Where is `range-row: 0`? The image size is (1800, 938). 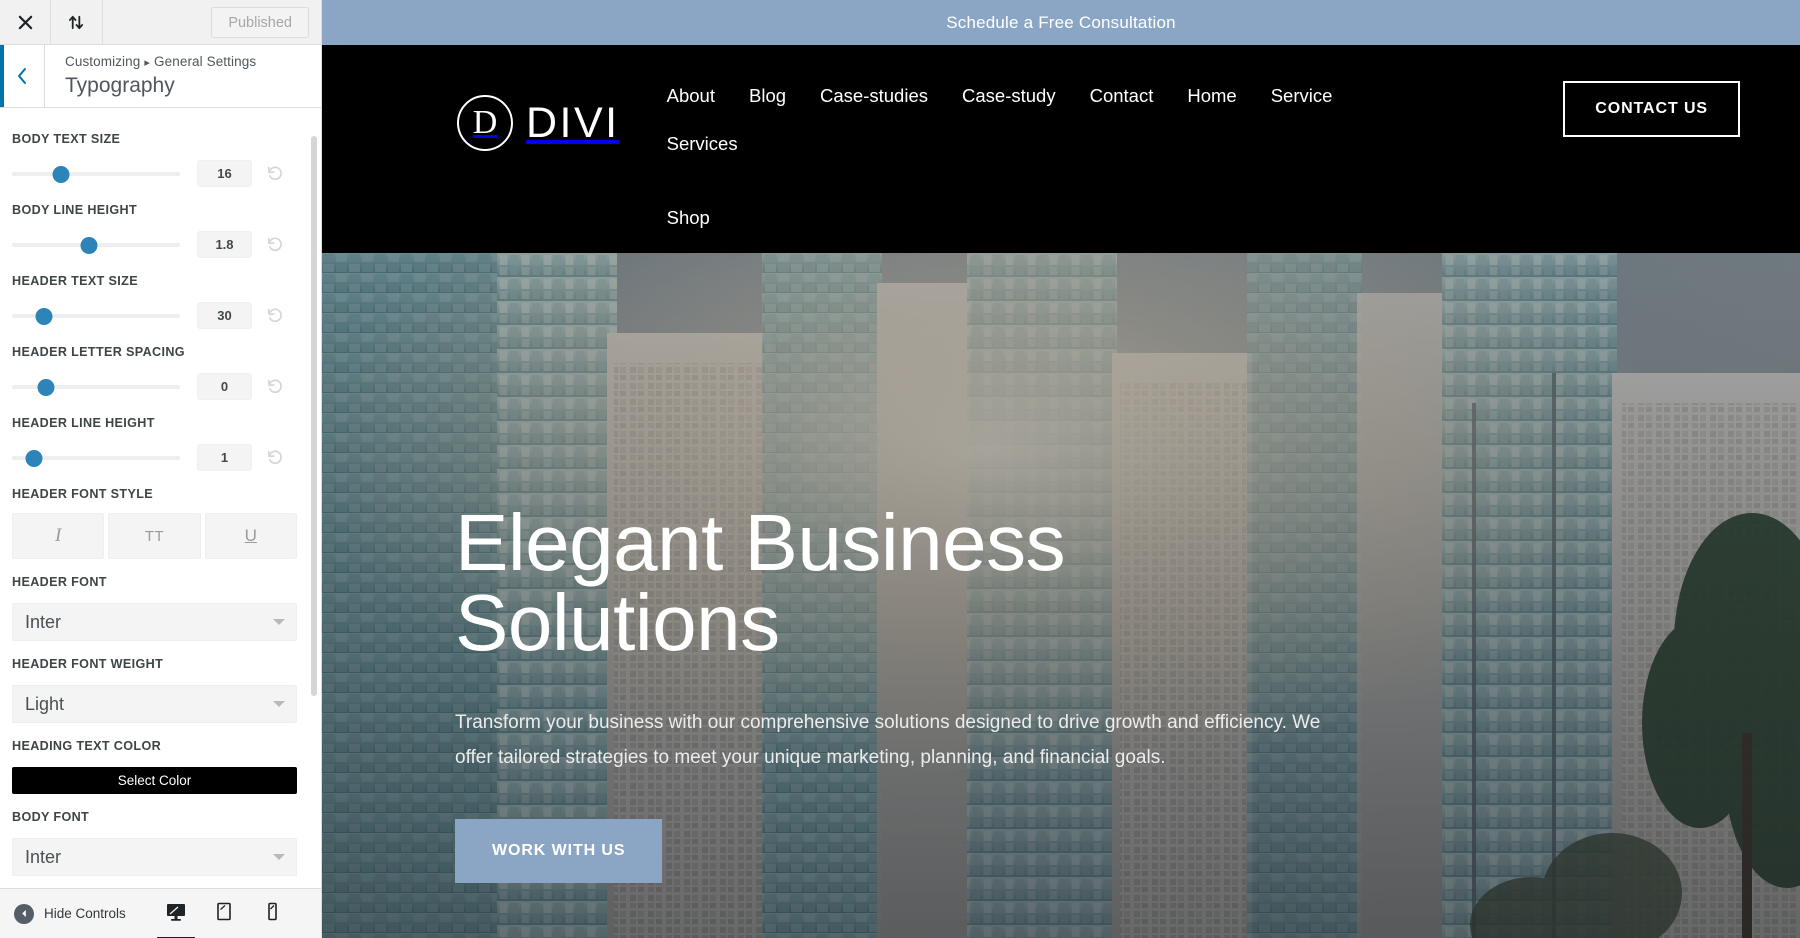 range-row: 0 is located at coordinates (154, 386).